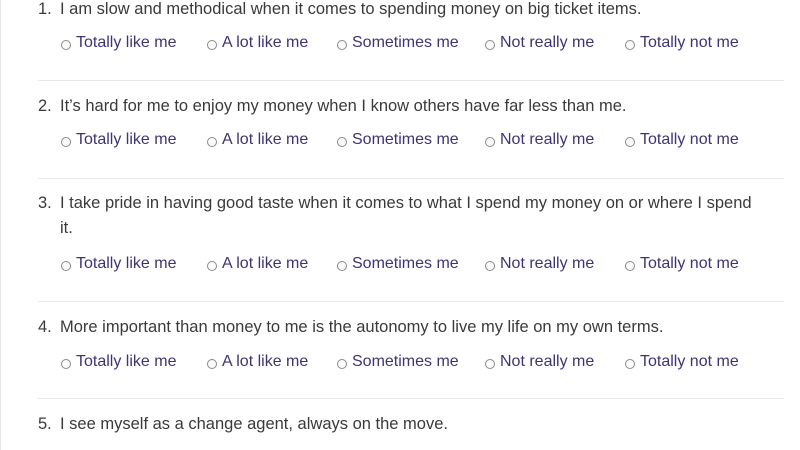 Image resolution: width=800 pixels, height=450 pixels. Describe the element at coordinates (45, 106) in the screenshot. I see `question-number: 2.` at that location.